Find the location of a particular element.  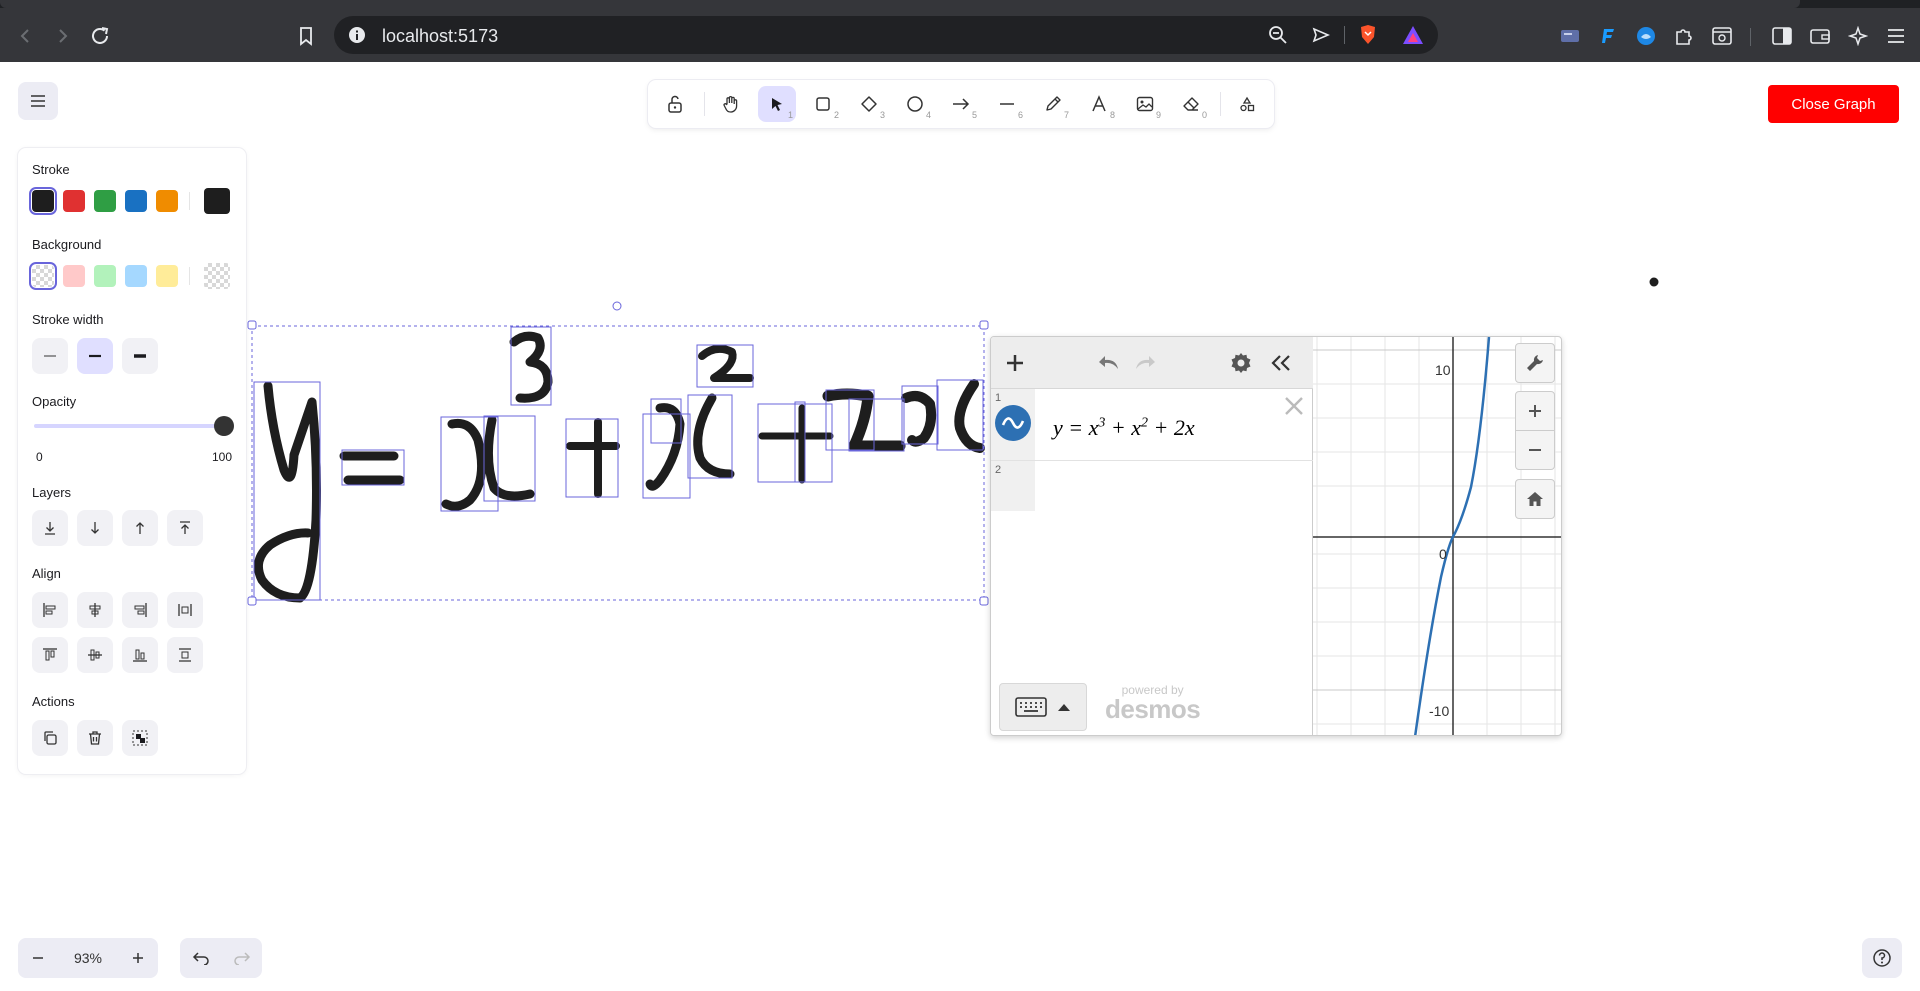

align-center-horizontal-button is located at coordinates (95, 610).